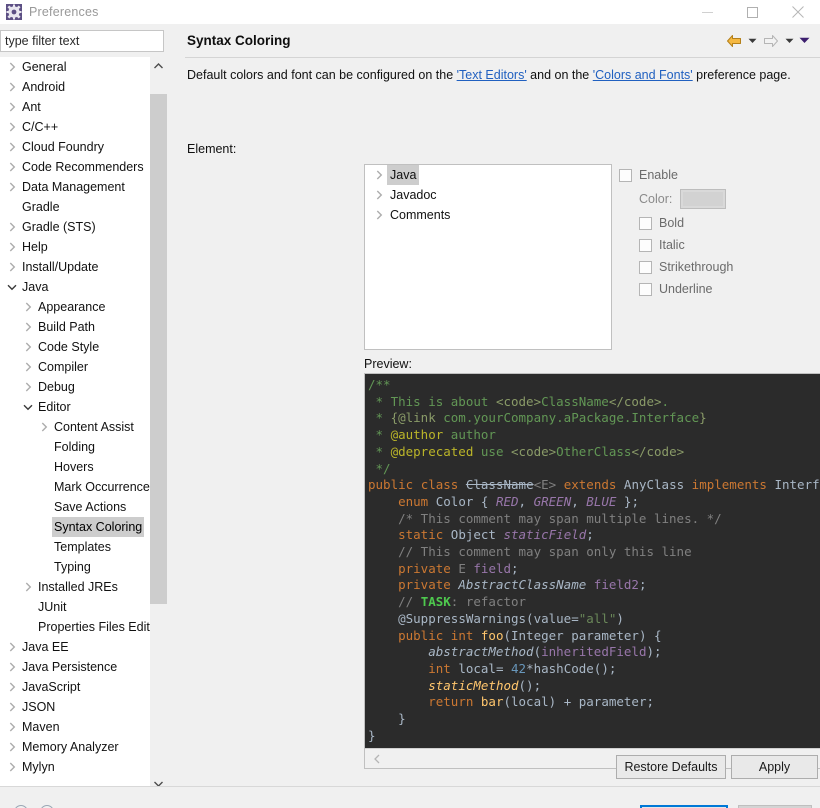 The width and height of the screenshot is (820, 808). What do you see at coordinates (75, 427) in the screenshot?
I see `sidebar-item-content-assist: Content Assist` at bounding box center [75, 427].